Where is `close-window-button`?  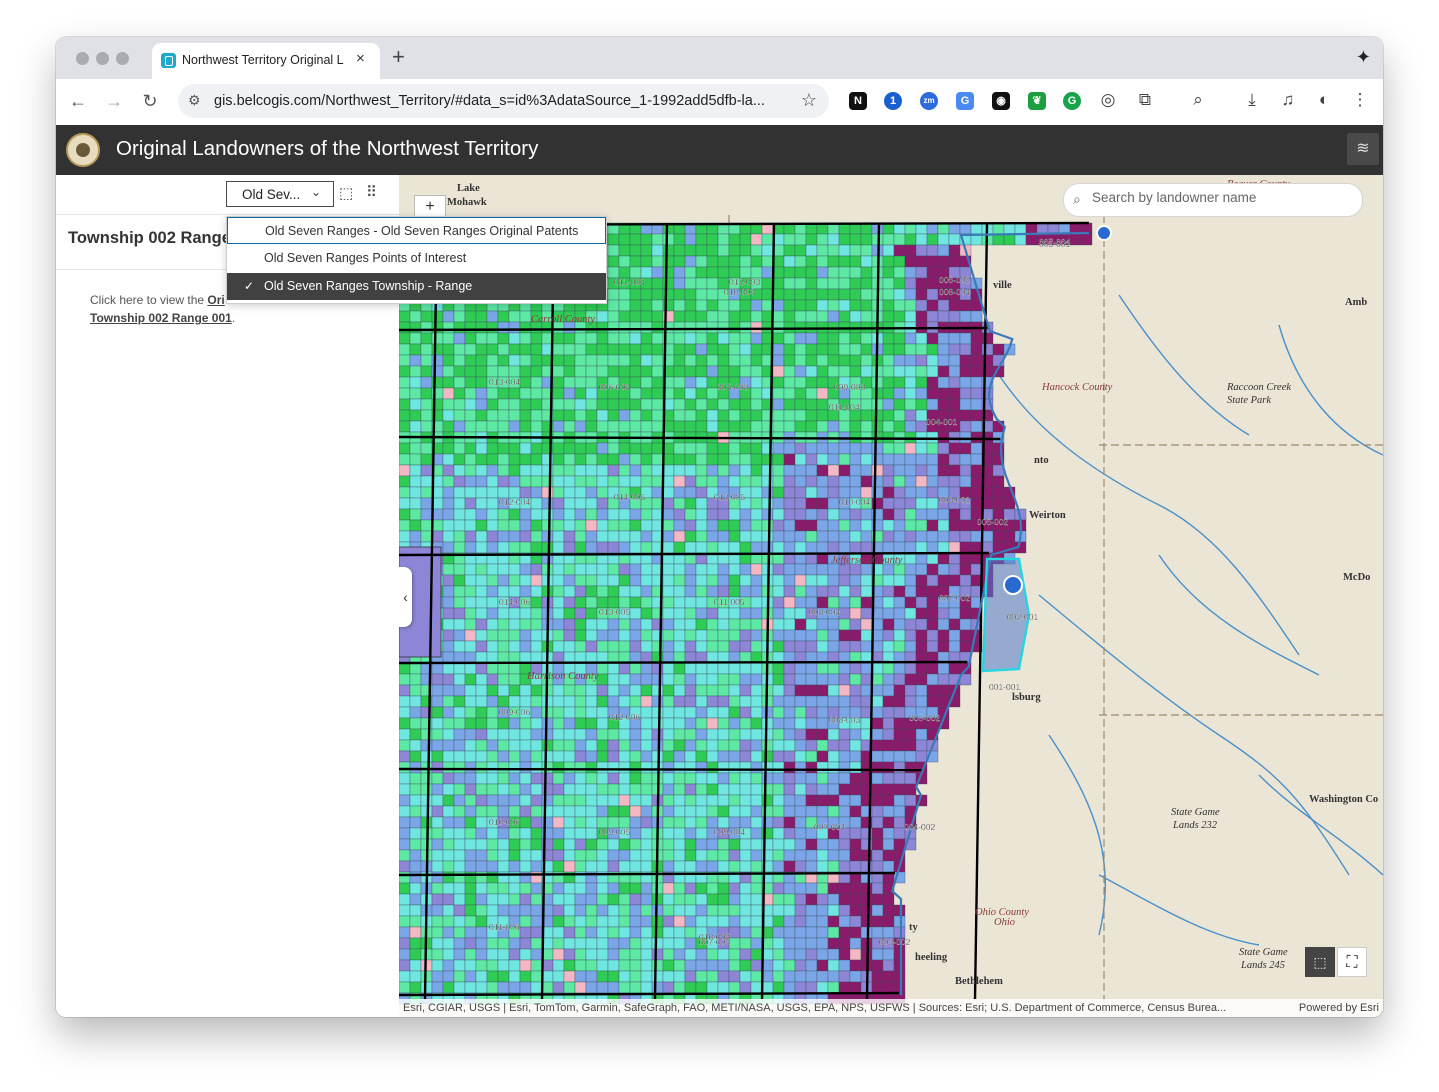
close-window-button is located at coordinates (82, 58).